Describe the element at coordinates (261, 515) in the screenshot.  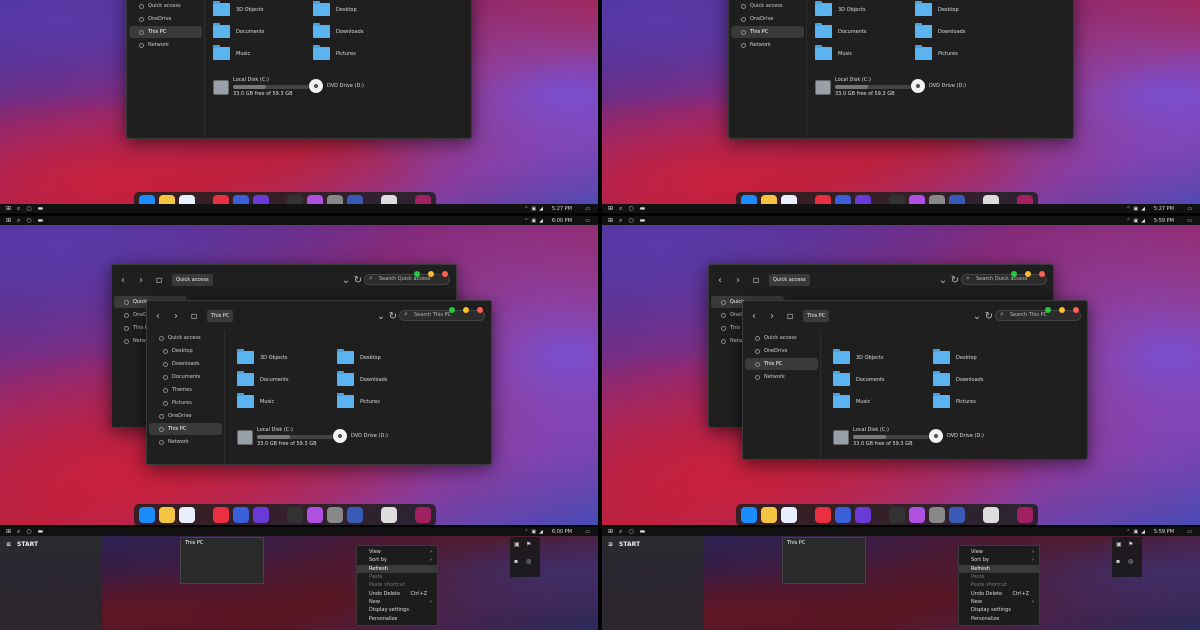
I see `imovie-icon` at that location.